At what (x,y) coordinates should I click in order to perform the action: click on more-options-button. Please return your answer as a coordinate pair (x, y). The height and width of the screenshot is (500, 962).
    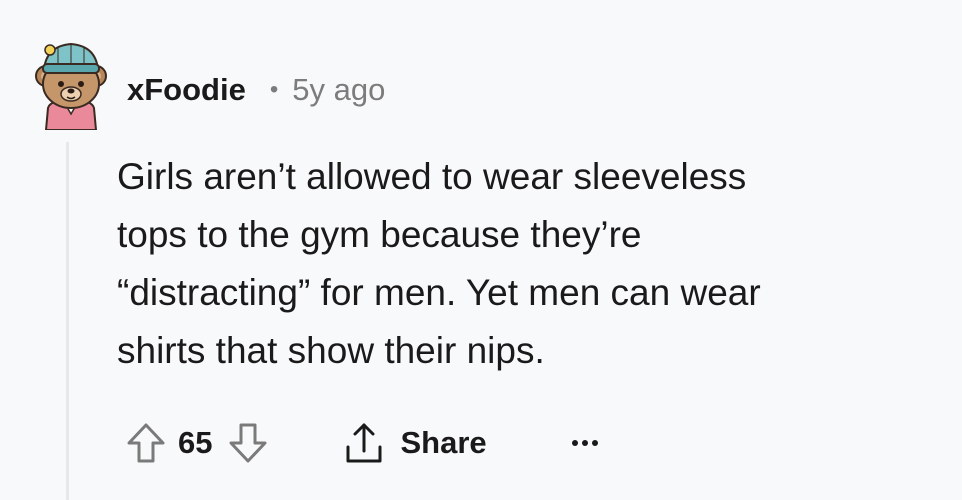
    Looking at the image, I should click on (585, 443).